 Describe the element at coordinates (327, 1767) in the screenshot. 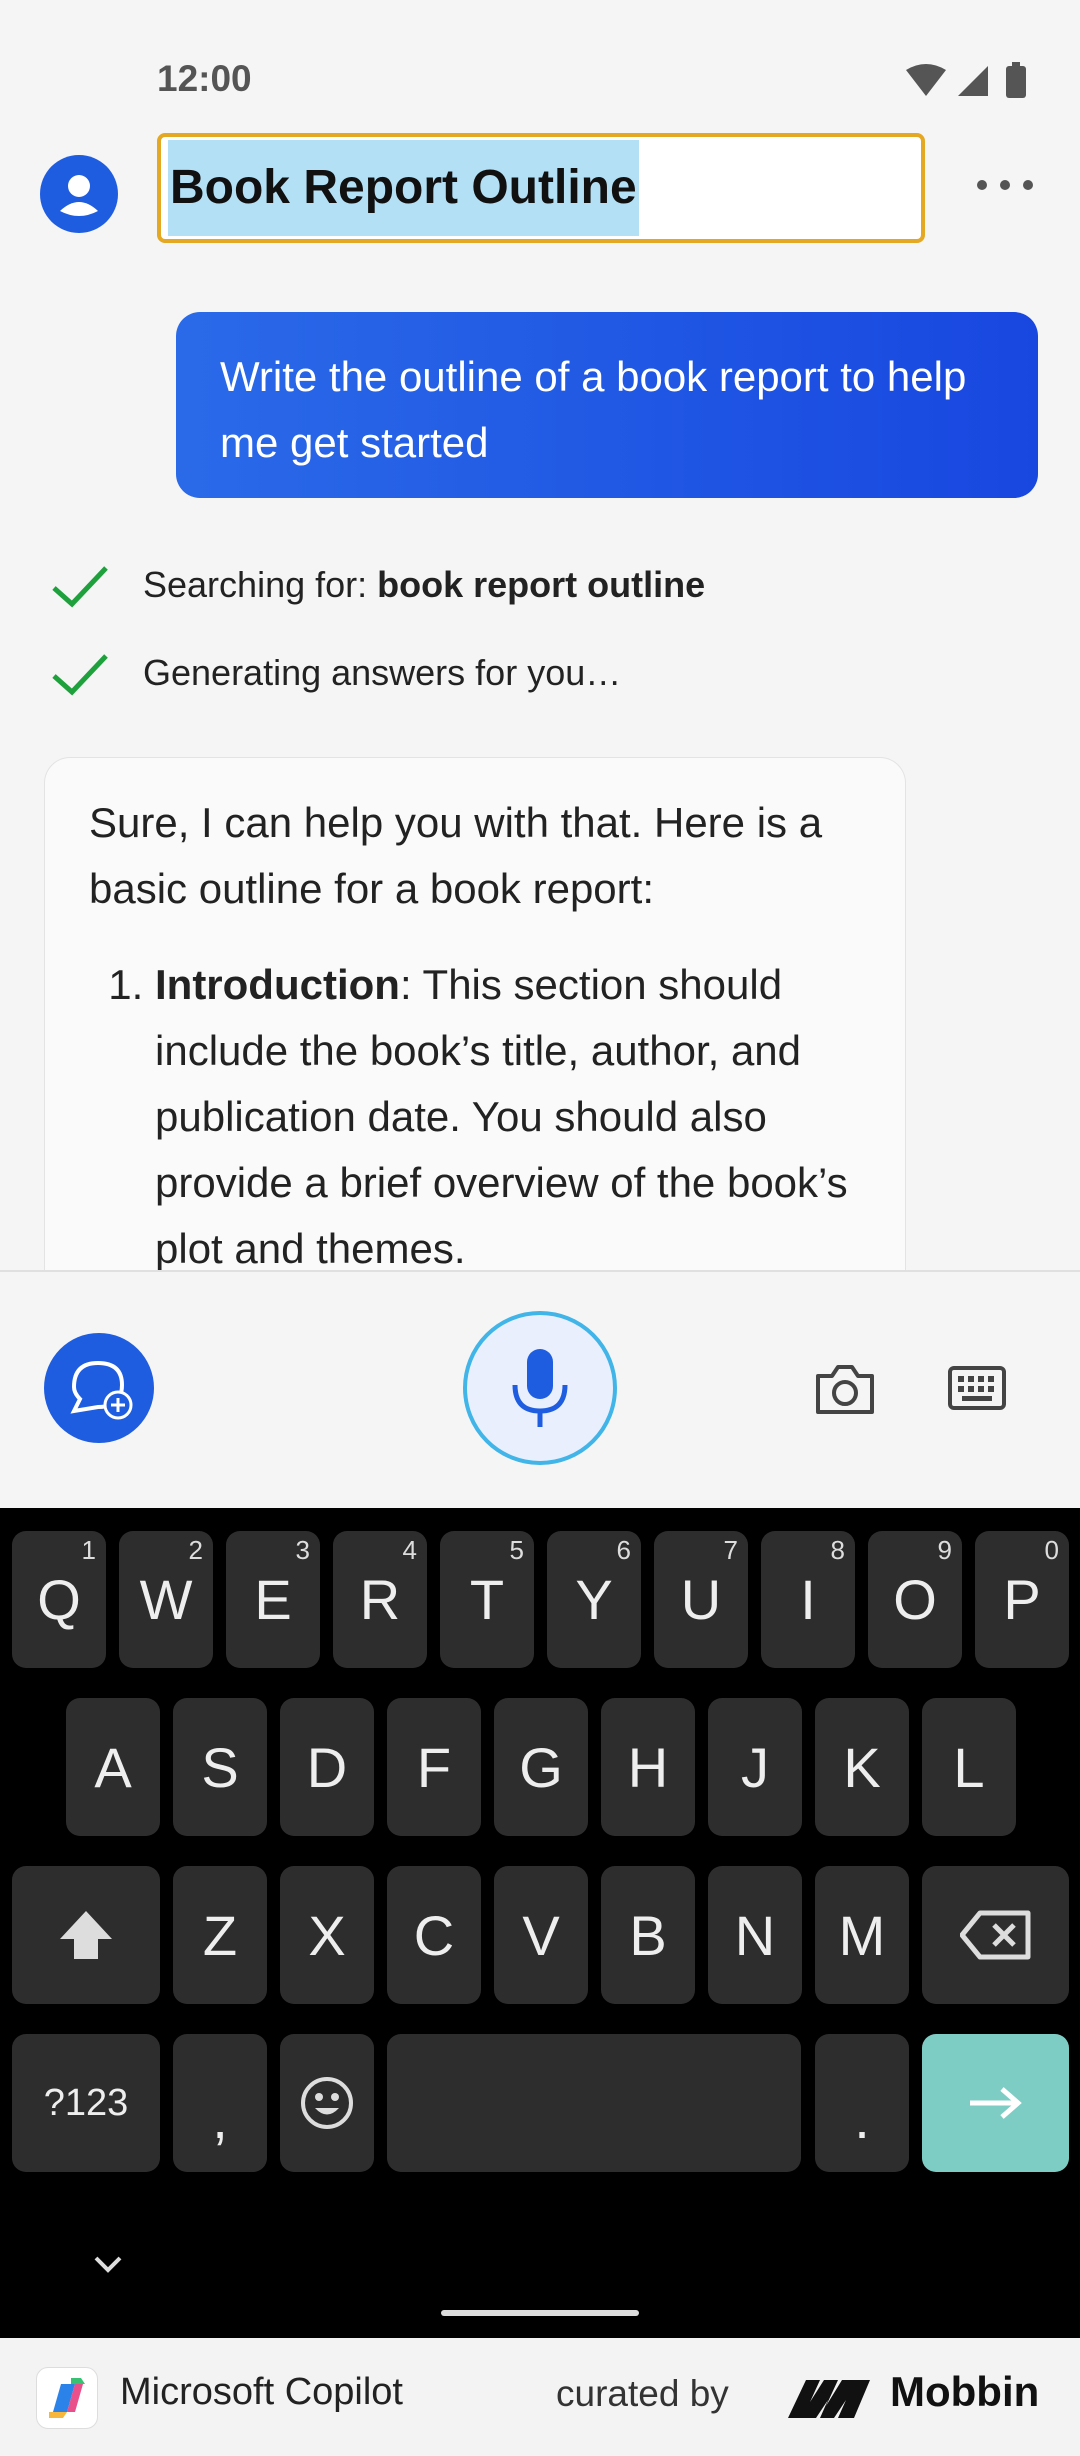

I see `key-d: D` at that location.